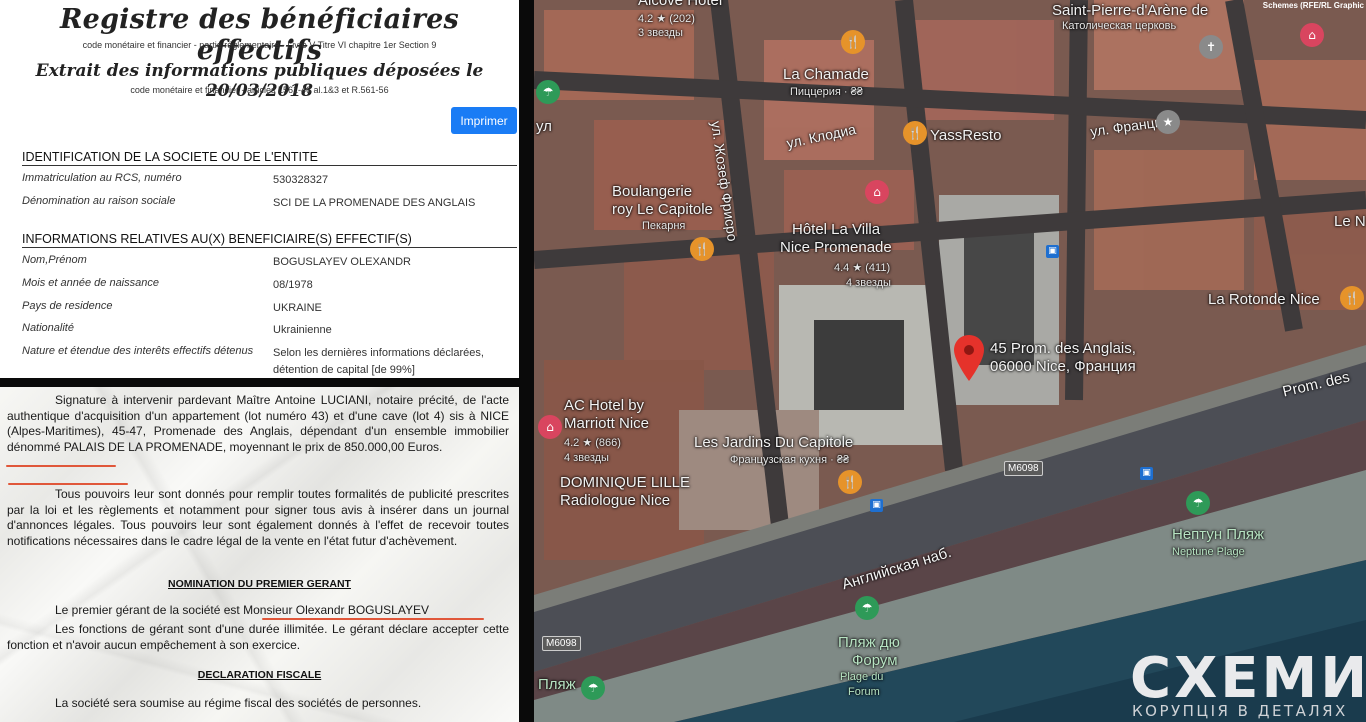 The width and height of the screenshot is (1366, 722). I want to click on poi-alcove-rating: 4.2 ★ (202), so click(666, 19).